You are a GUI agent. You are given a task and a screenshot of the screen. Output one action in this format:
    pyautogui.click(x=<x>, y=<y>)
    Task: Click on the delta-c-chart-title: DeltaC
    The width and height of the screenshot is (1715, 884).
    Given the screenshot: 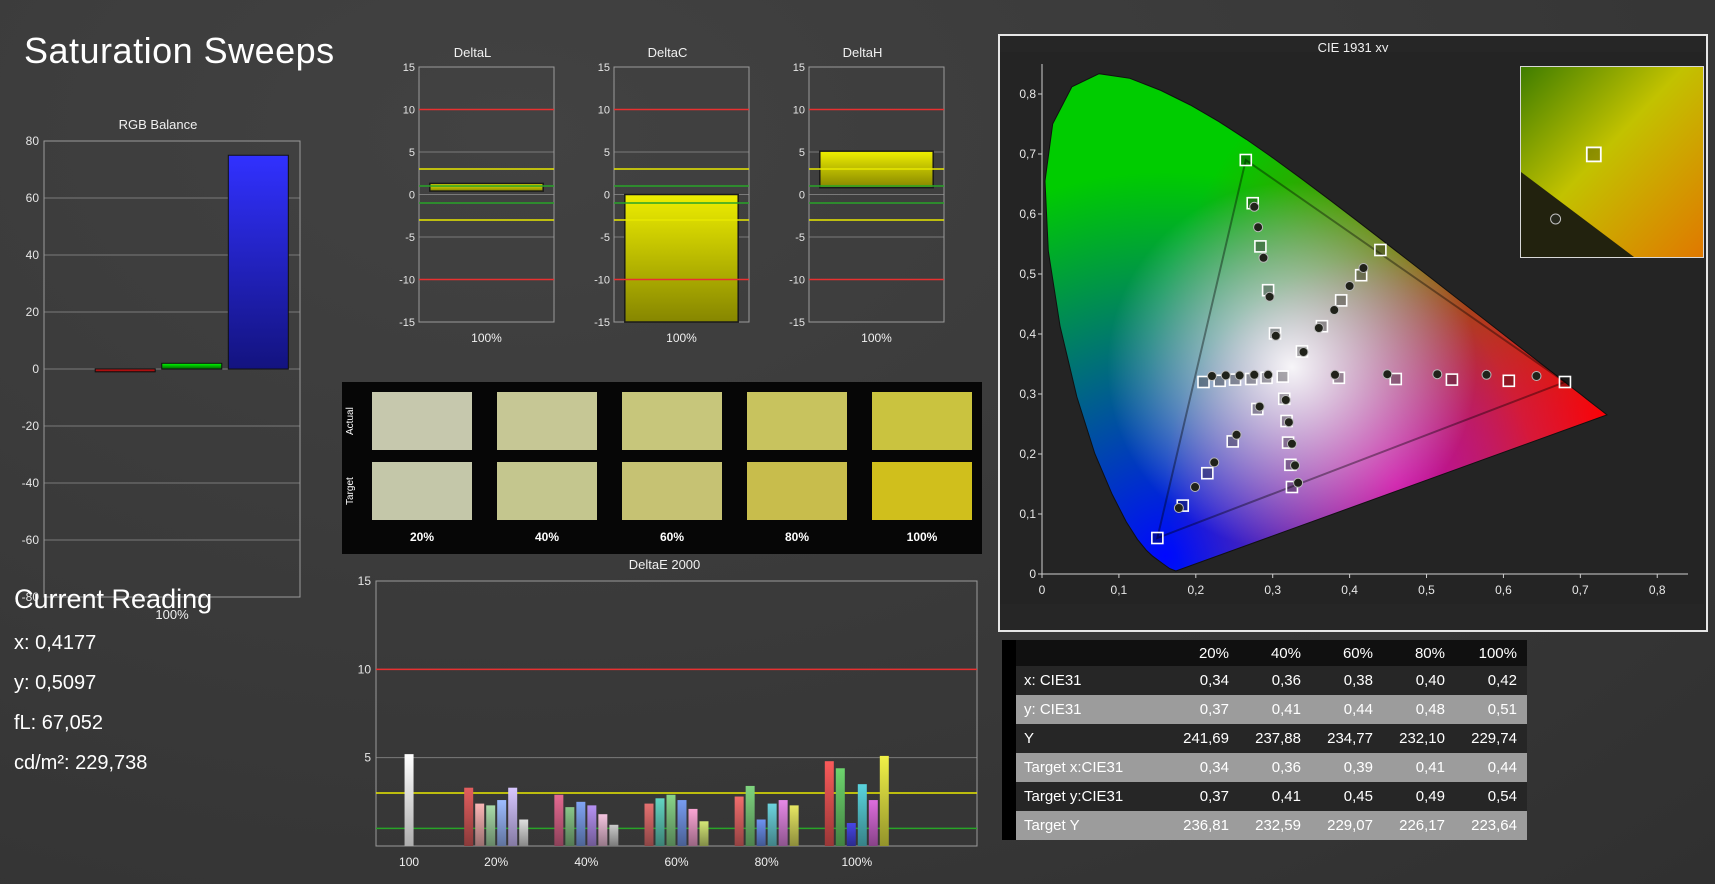 What is the action you would take?
    pyautogui.click(x=667, y=52)
    